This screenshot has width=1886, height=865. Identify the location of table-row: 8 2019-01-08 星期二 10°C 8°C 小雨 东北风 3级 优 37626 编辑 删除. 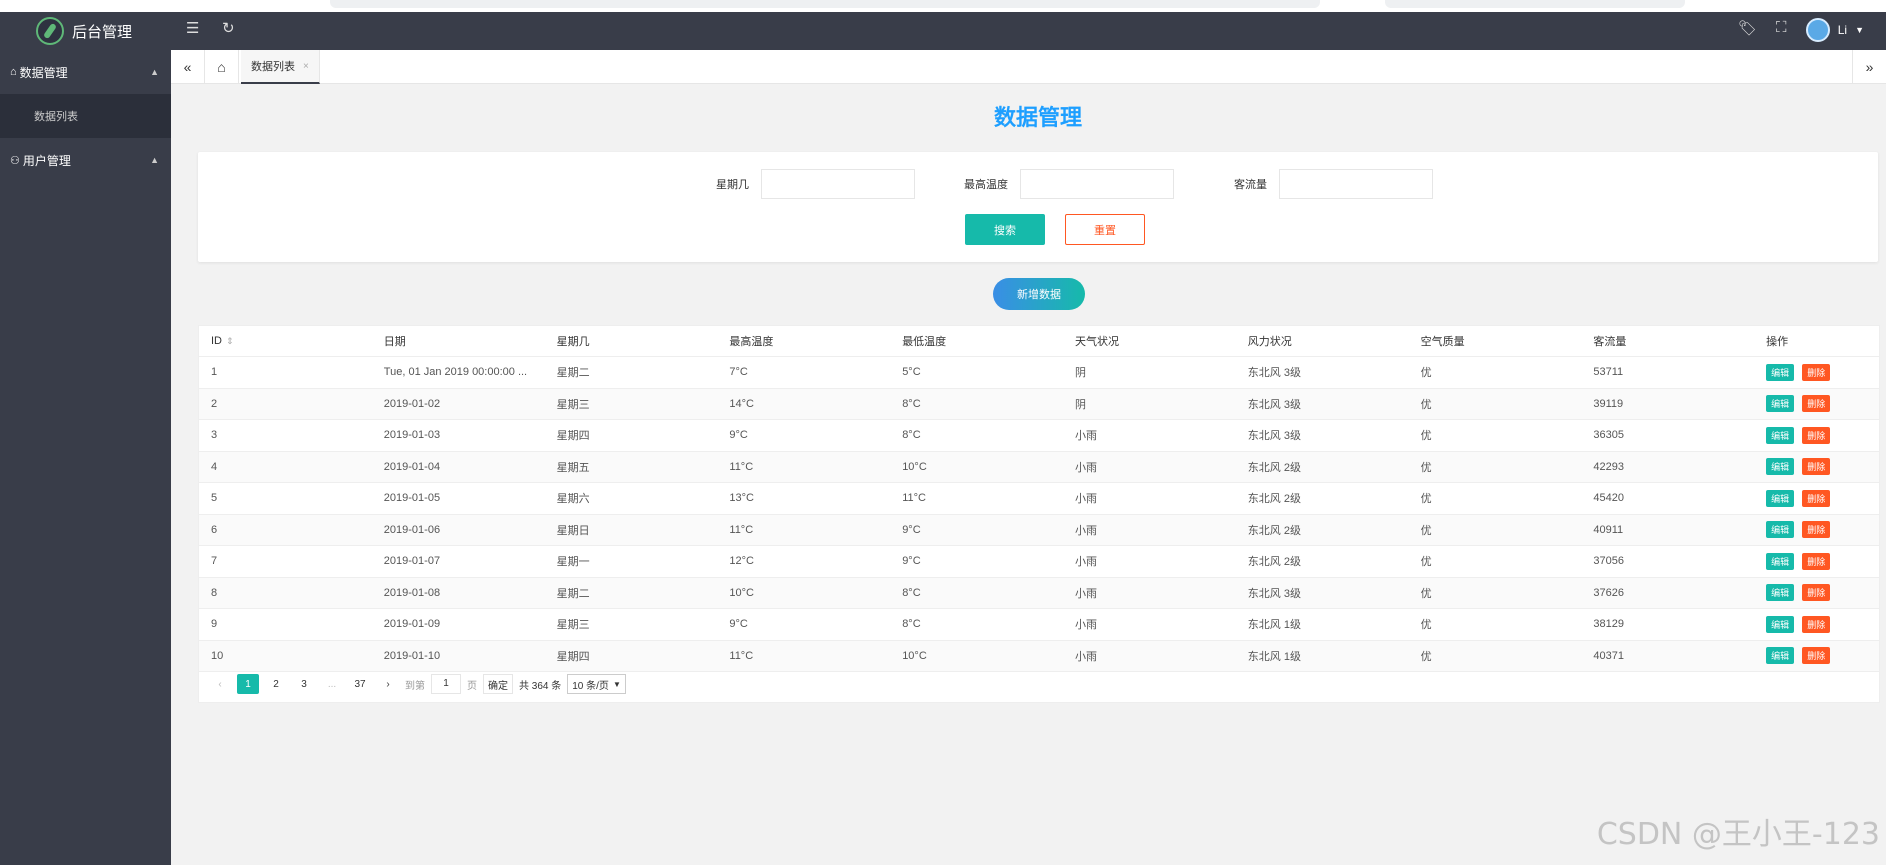
(1039, 593).